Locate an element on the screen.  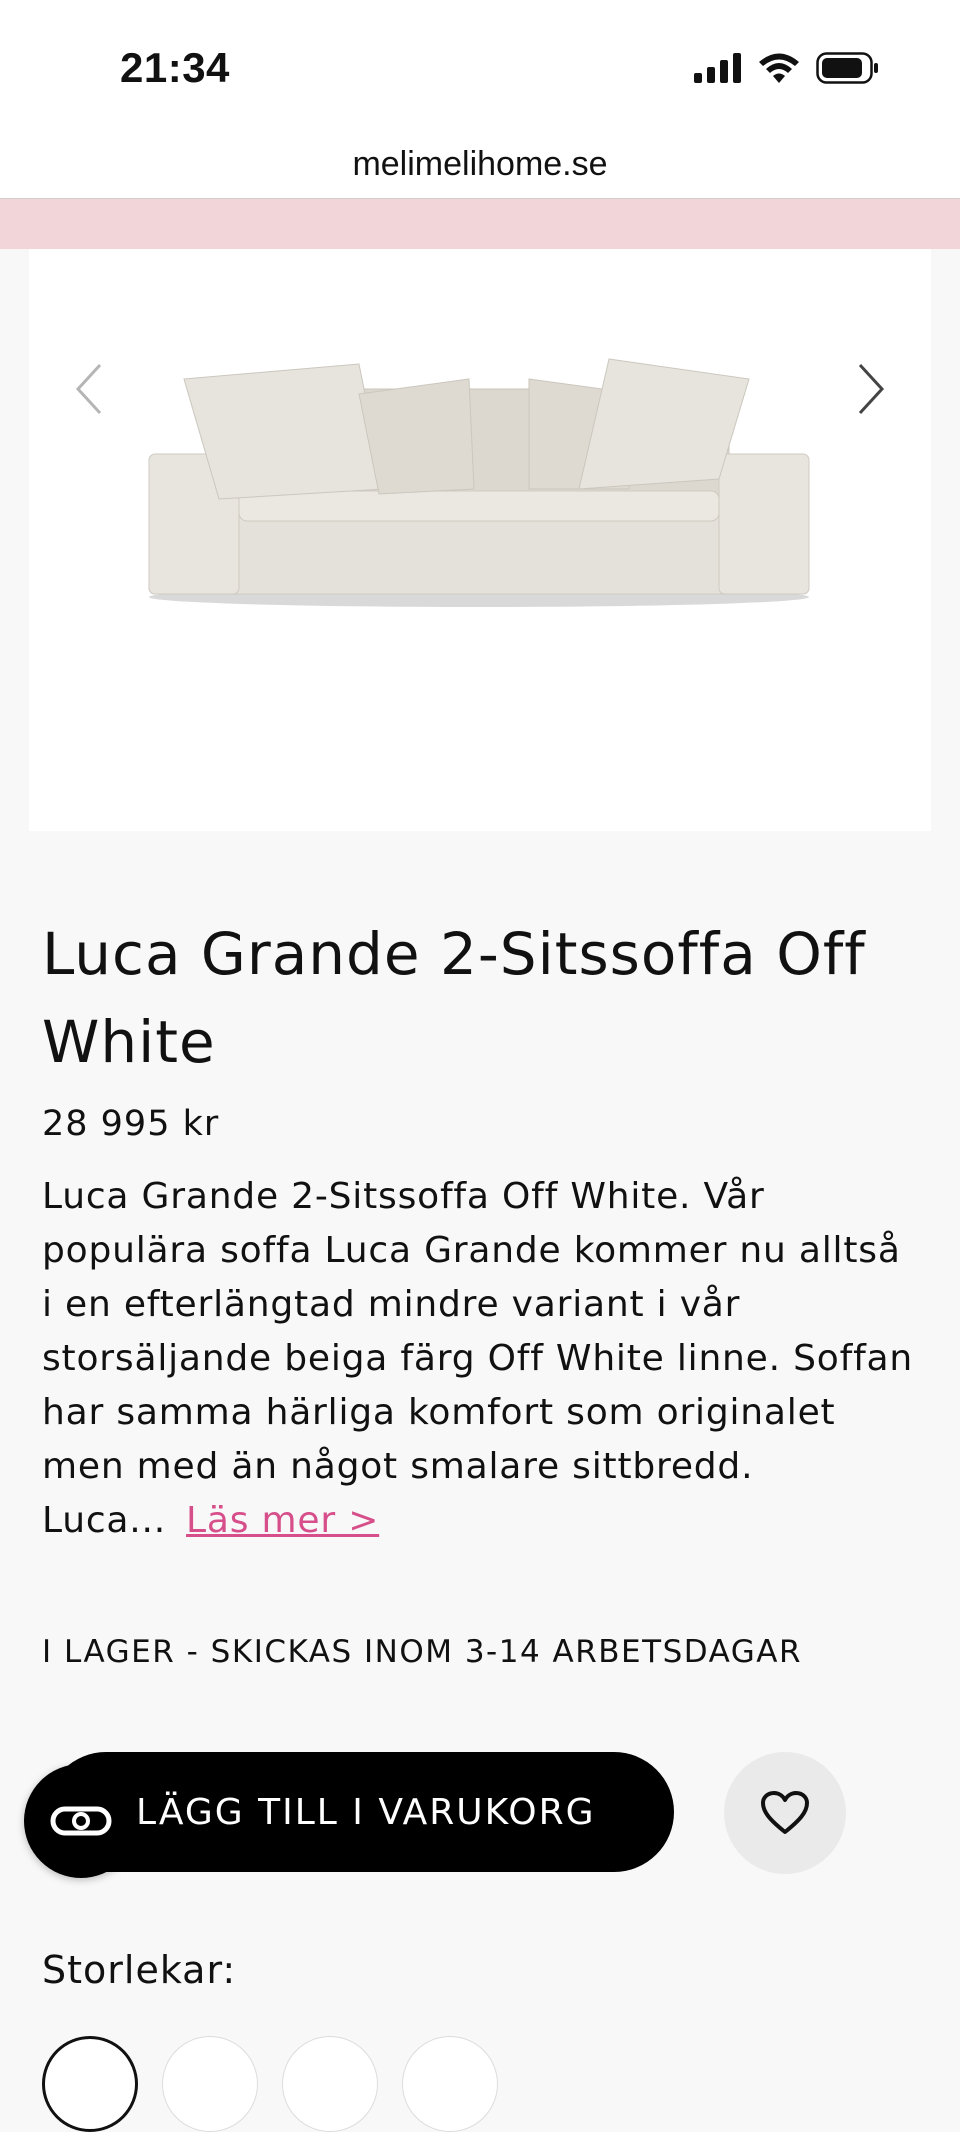
chat-button is located at coordinates (81, 1821).